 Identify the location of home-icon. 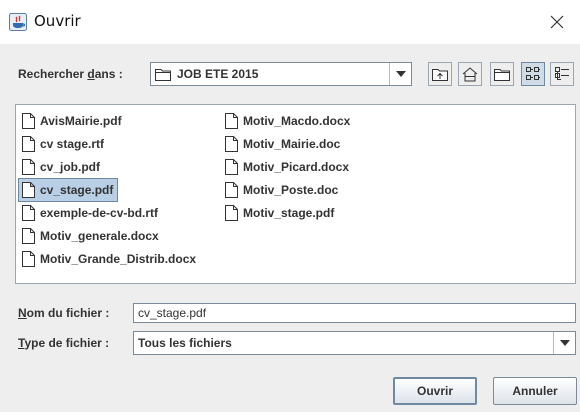
(470, 73).